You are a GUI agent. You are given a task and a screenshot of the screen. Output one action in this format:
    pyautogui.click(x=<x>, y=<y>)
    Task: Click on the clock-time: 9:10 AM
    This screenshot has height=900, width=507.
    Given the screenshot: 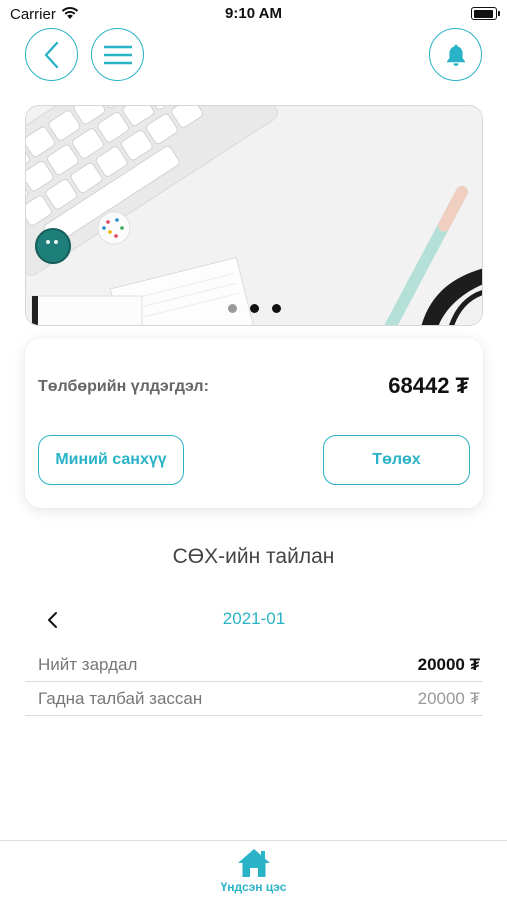 What is the action you would take?
    pyautogui.click(x=253, y=13)
    